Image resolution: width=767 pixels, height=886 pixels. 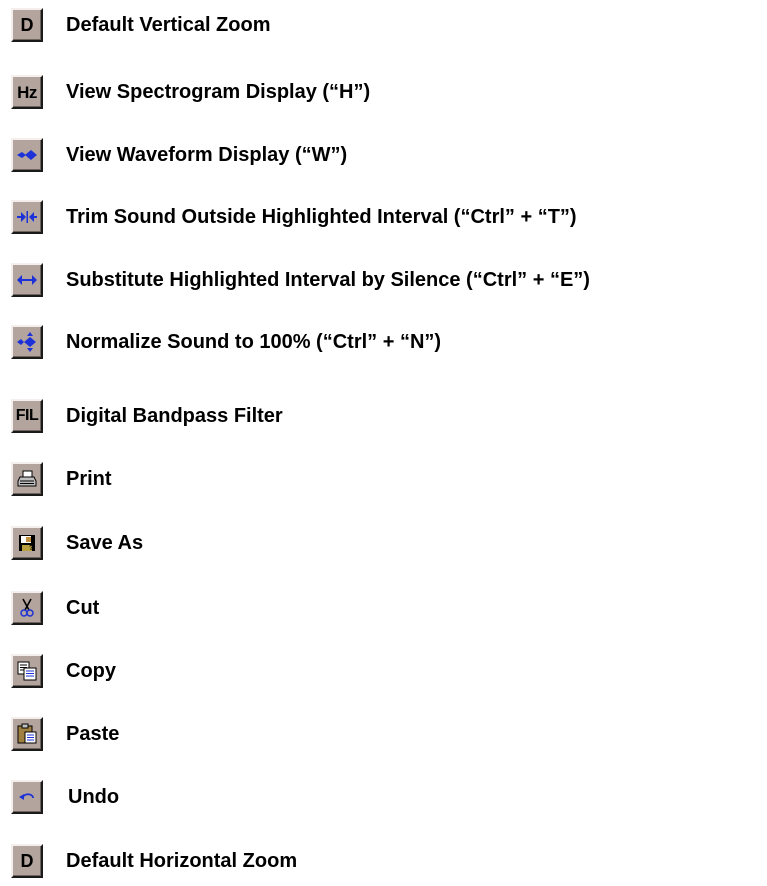 What do you see at coordinates (83, 608) in the screenshot?
I see `legend-label: Cut` at bounding box center [83, 608].